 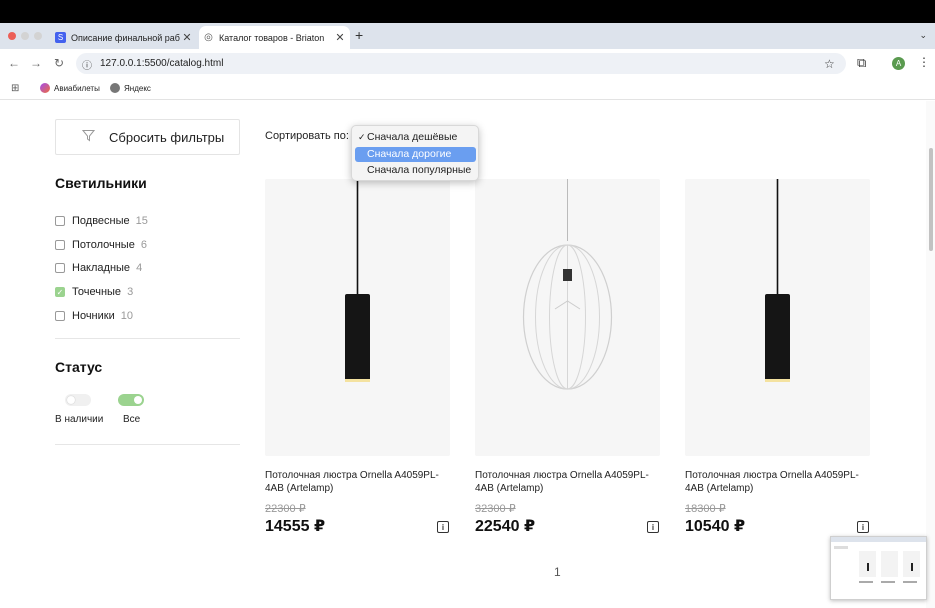 I want to click on globe-icon: ◎, so click(x=208, y=37).